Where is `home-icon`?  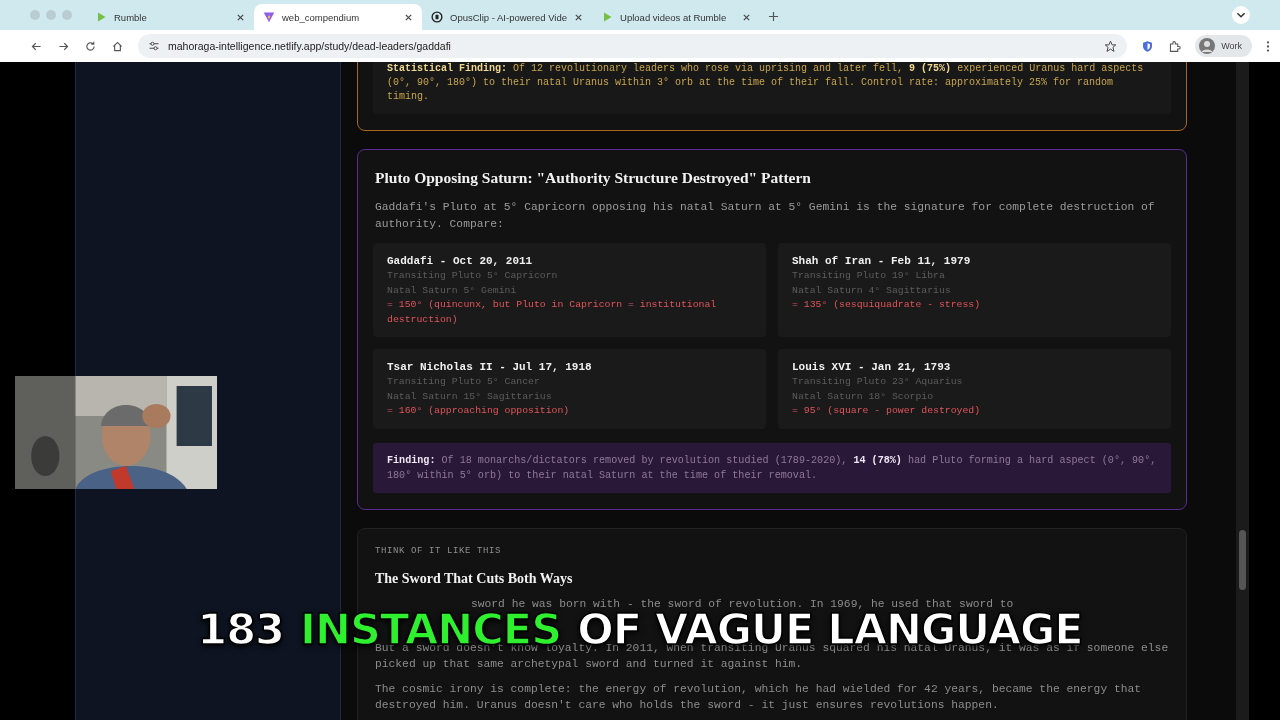
home-icon is located at coordinates (117, 46).